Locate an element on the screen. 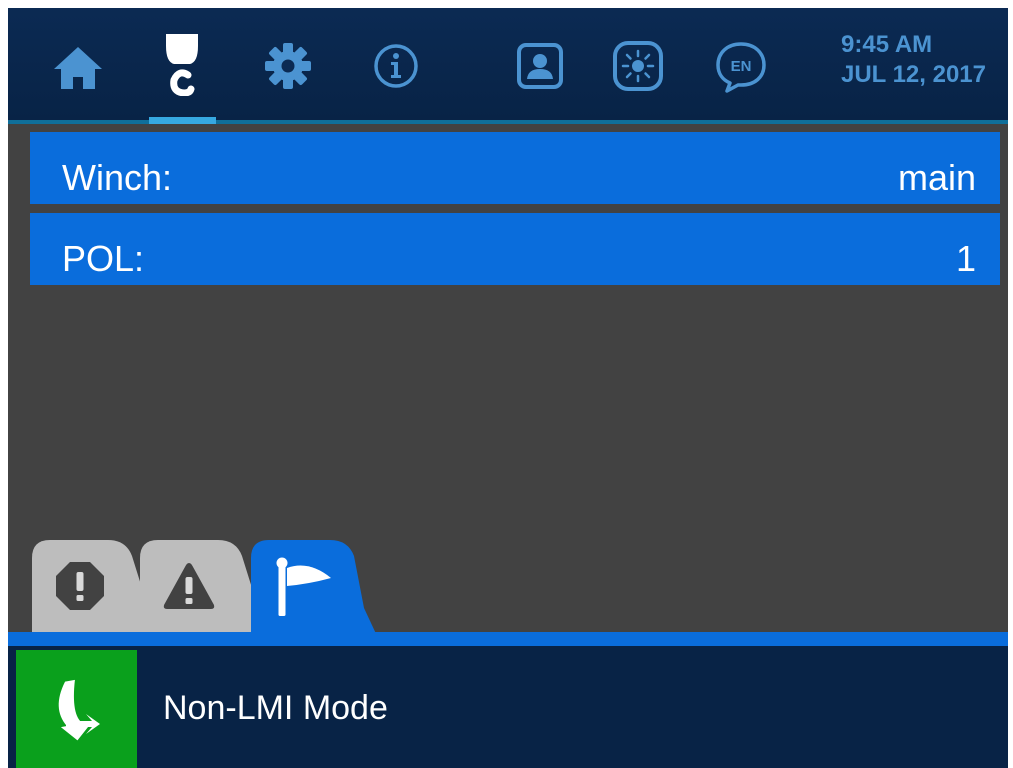 The height and width of the screenshot is (768, 1013). brightness-button is located at coordinates (638, 66).